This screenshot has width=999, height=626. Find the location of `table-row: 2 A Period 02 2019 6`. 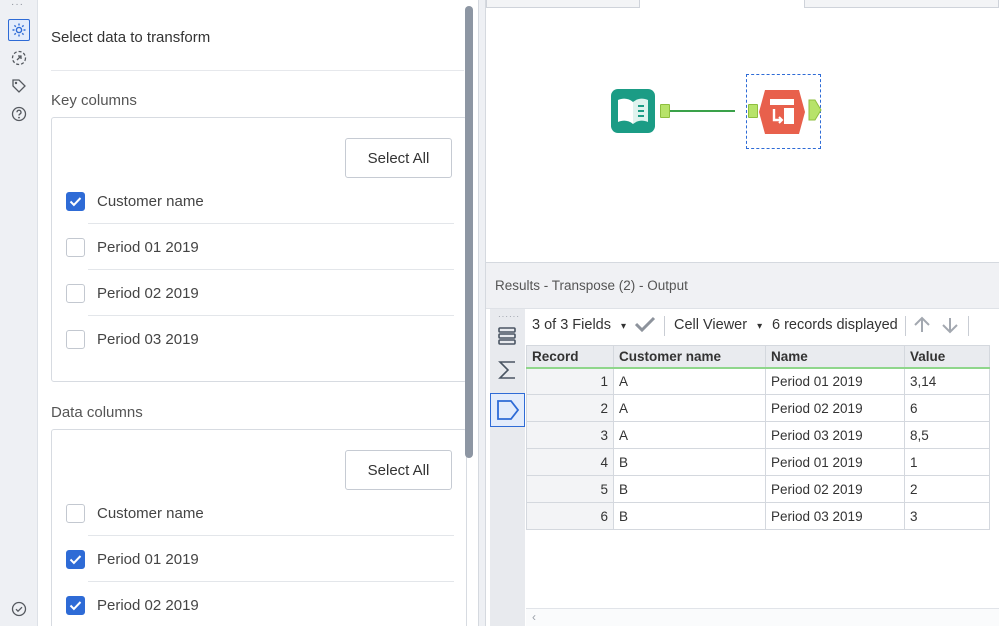

table-row: 2 A Period 02 2019 6 is located at coordinates (758, 408).